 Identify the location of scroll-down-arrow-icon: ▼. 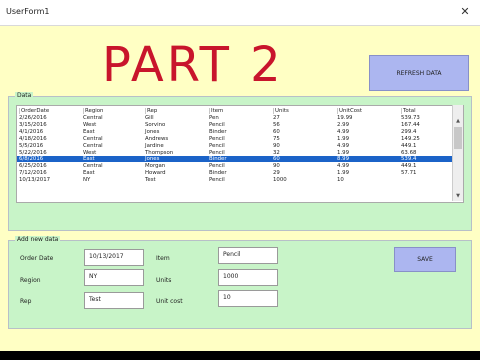
(458, 196).